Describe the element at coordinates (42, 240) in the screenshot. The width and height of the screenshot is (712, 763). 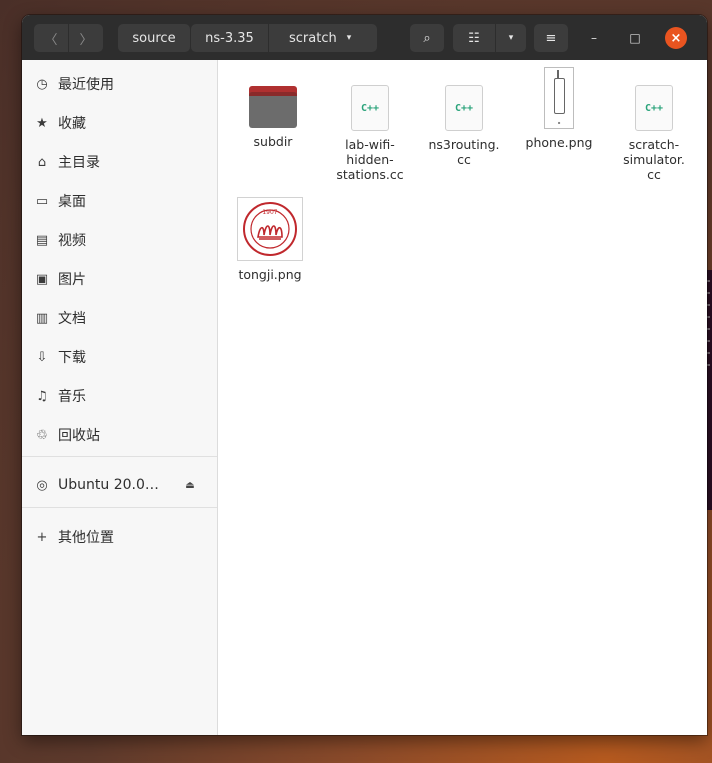
I see `video-icon: ▤` at that location.